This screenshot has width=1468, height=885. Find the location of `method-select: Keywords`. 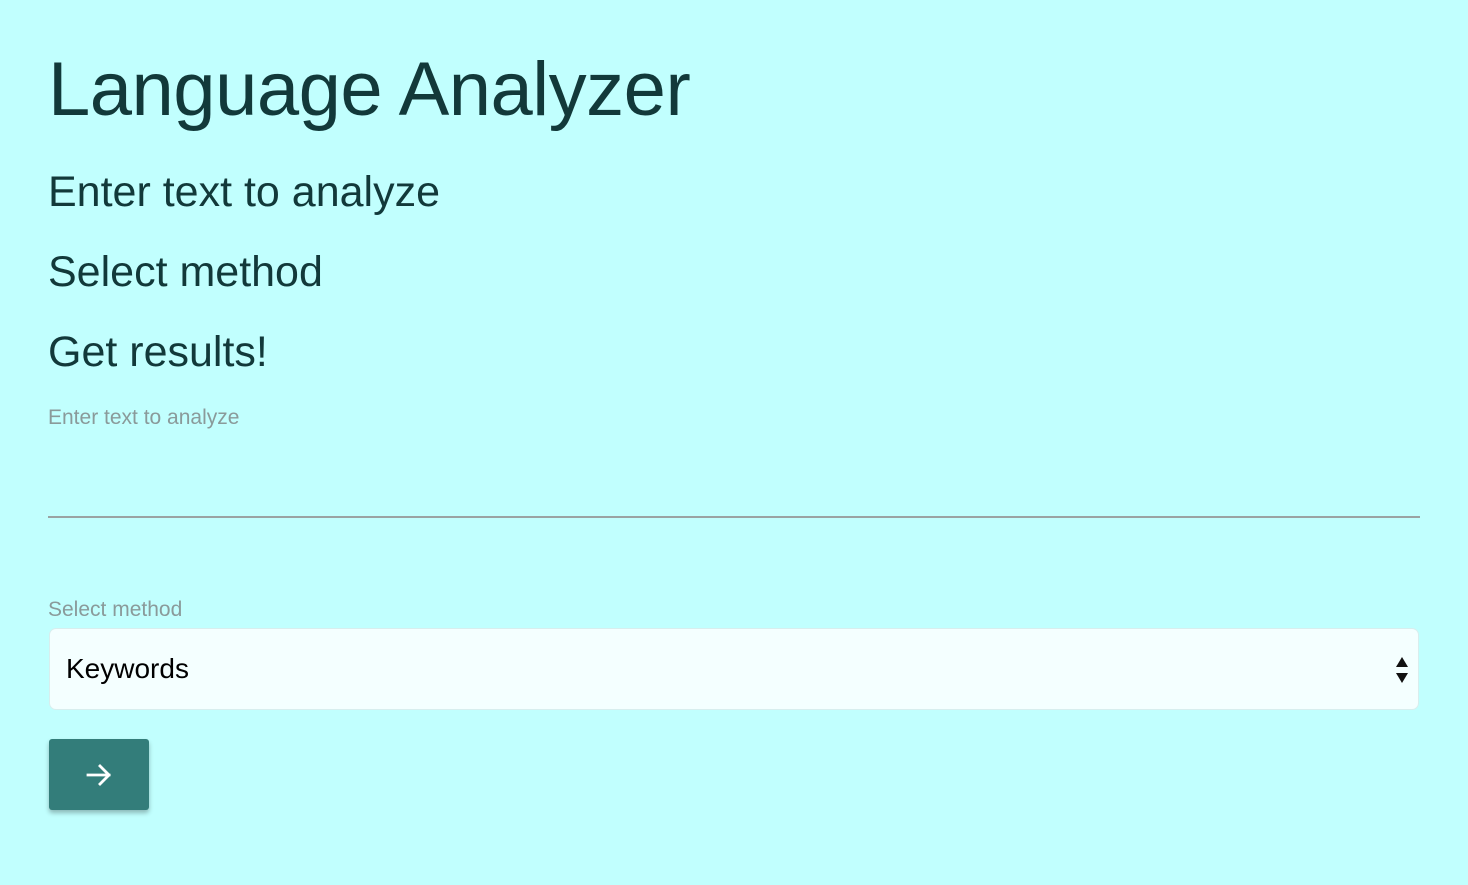

method-select: Keywords is located at coordinates (734, 669).